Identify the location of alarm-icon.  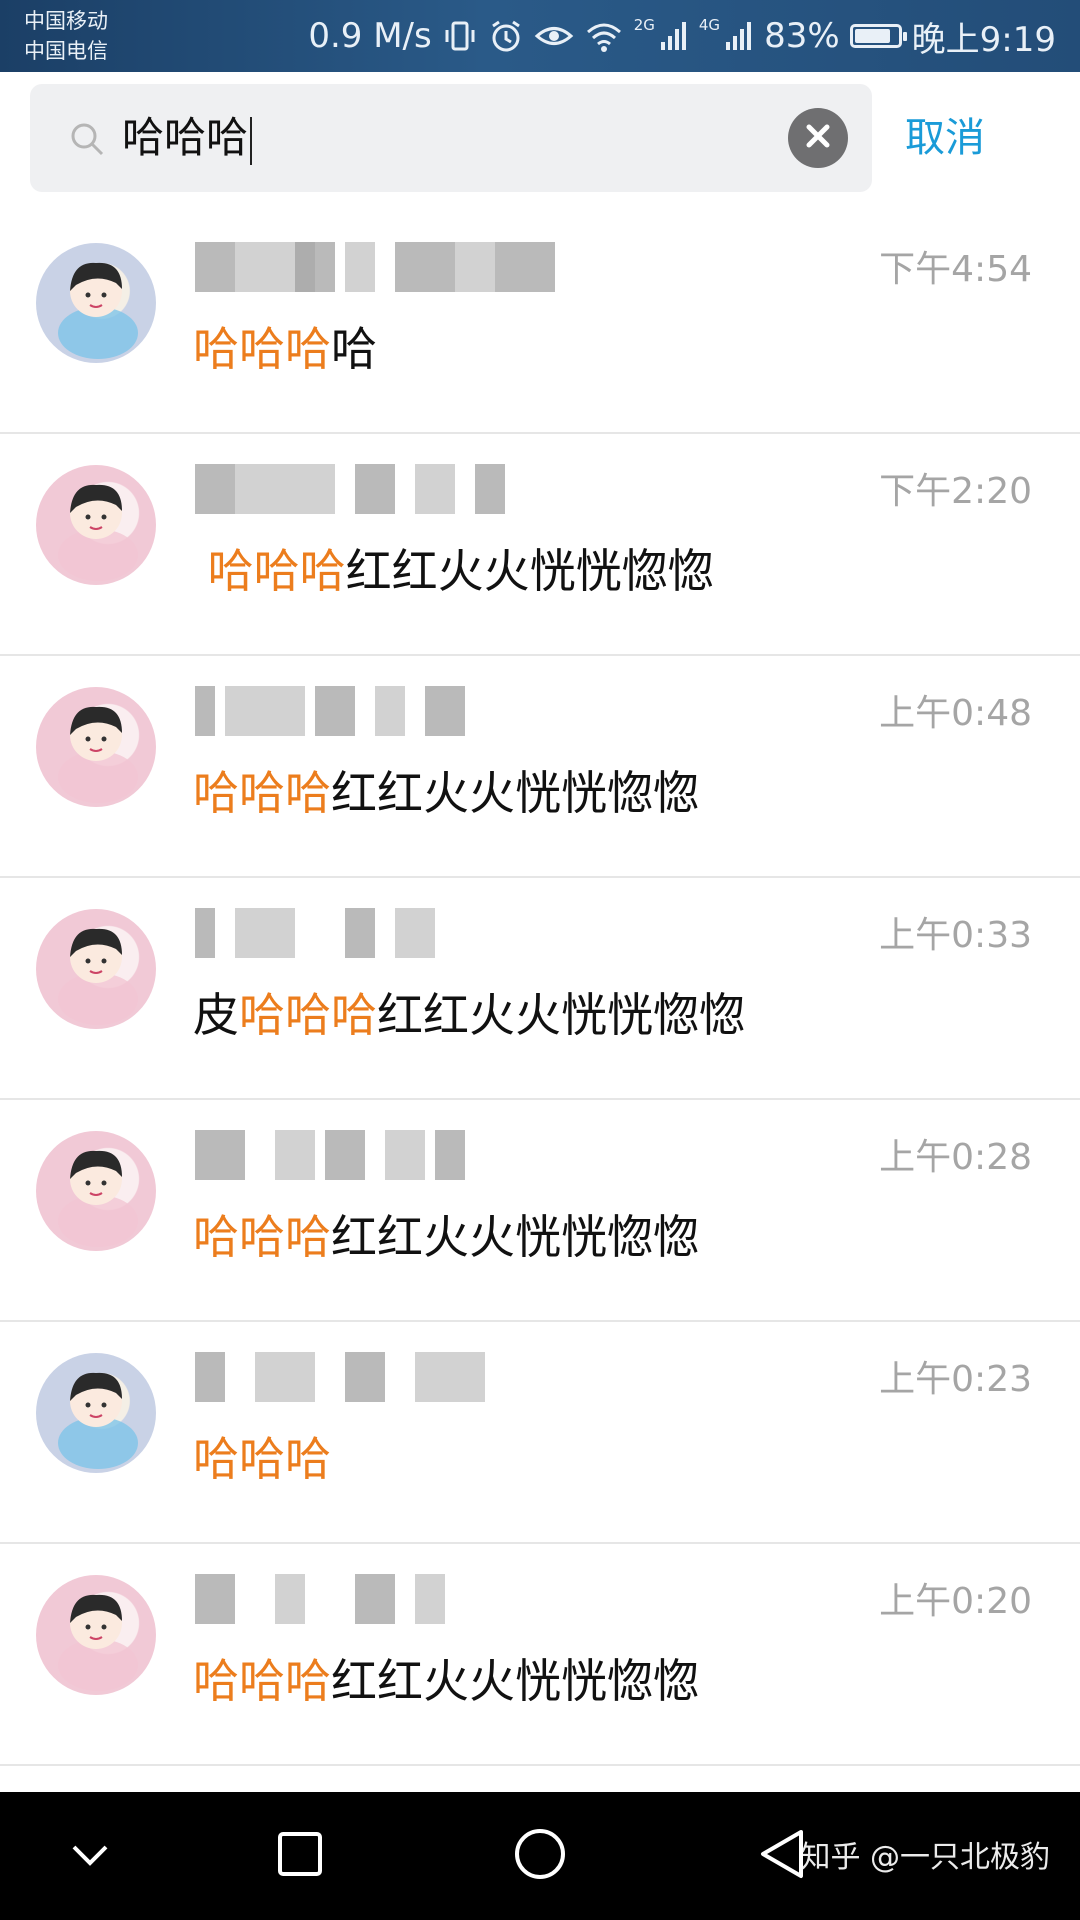
(506, 36).